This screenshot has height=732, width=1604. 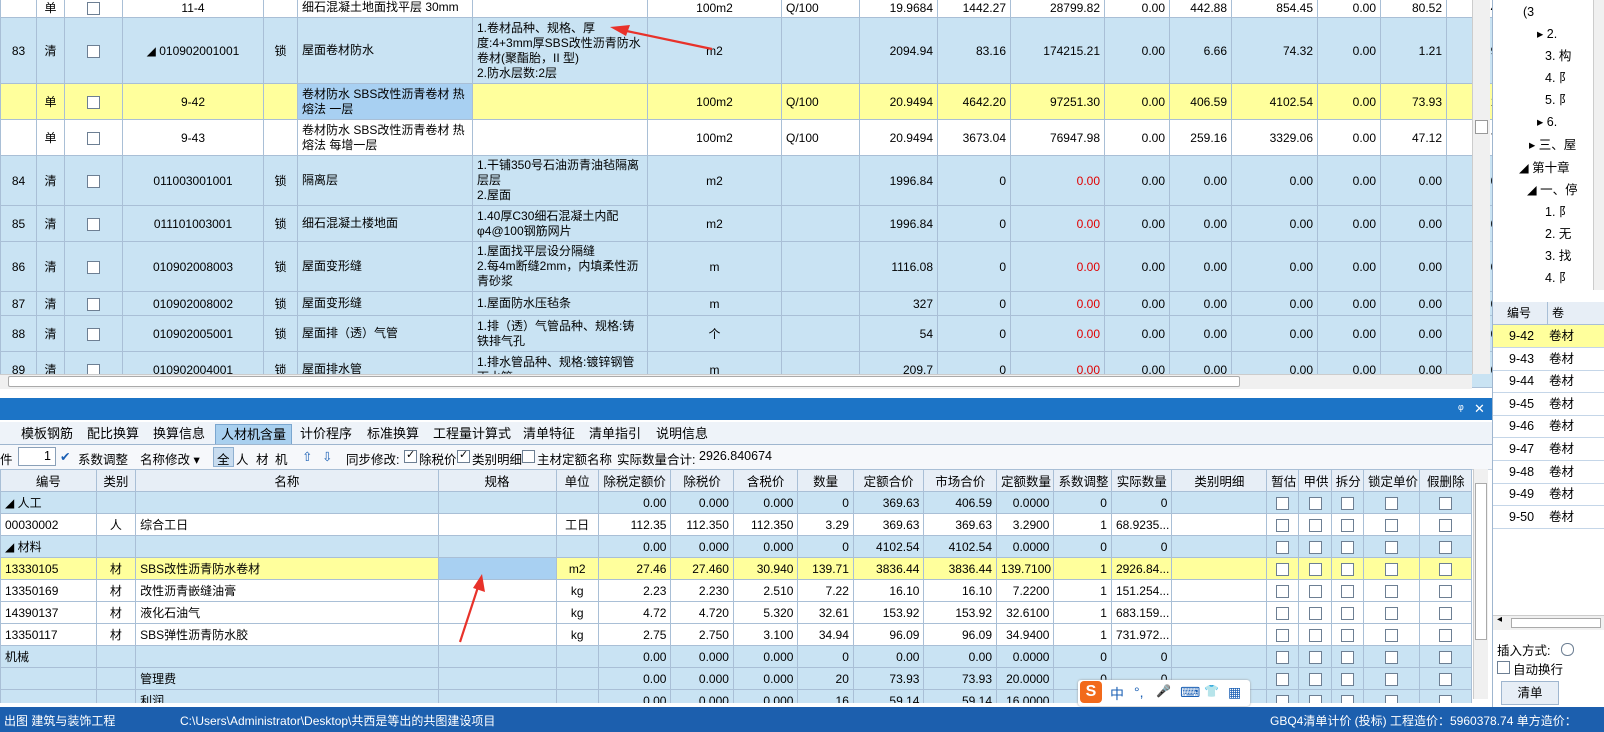 I want to click on resource-p2: 112.350, so click(x=702, y=524).